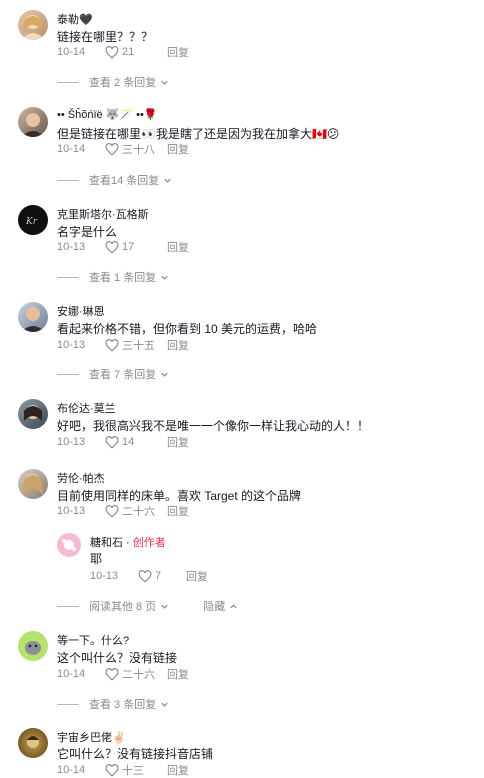  What do you see at coordinates (103, 214) in the screenshot?
I see `comment-author: 克里斯塔尔·瓦格斯` at bounding box center [103, 214].